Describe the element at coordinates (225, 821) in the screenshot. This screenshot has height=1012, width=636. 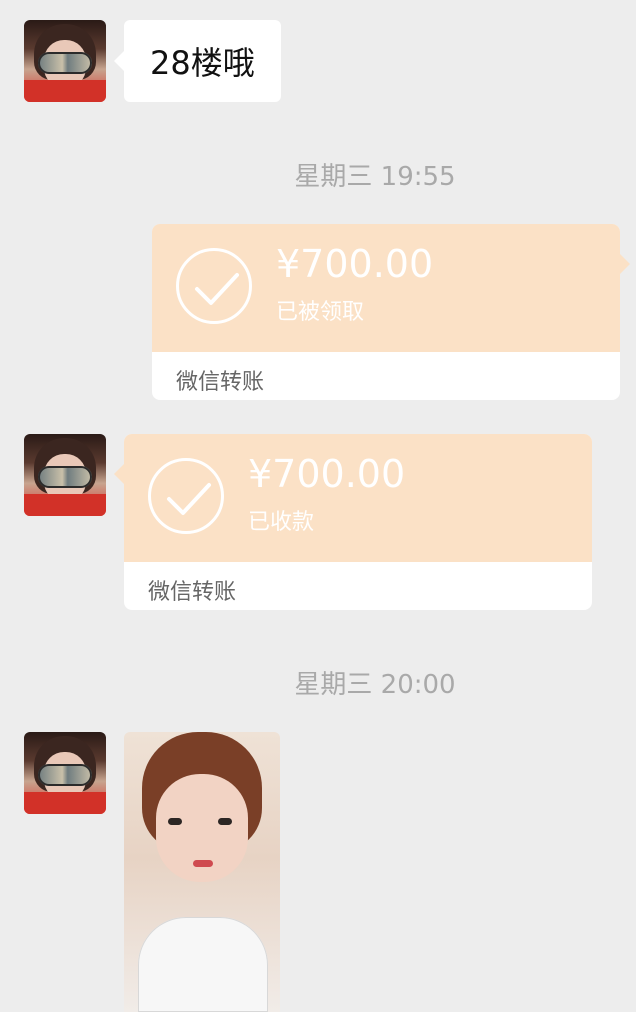
I see `photo-eye-right` at that location.